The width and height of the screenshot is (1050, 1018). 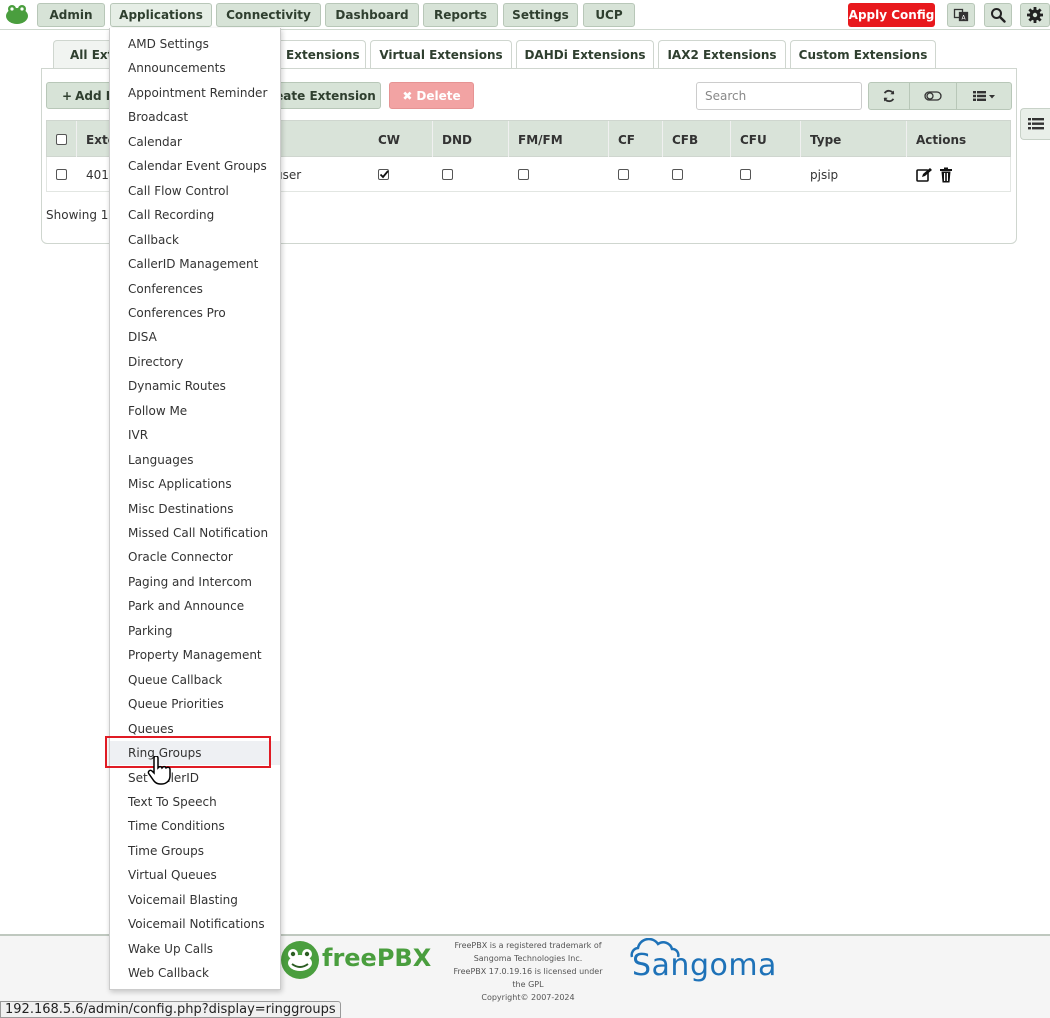 I want to click on tab-virtual-extensions: Virtual Extensions, so click(x=441, y=54).